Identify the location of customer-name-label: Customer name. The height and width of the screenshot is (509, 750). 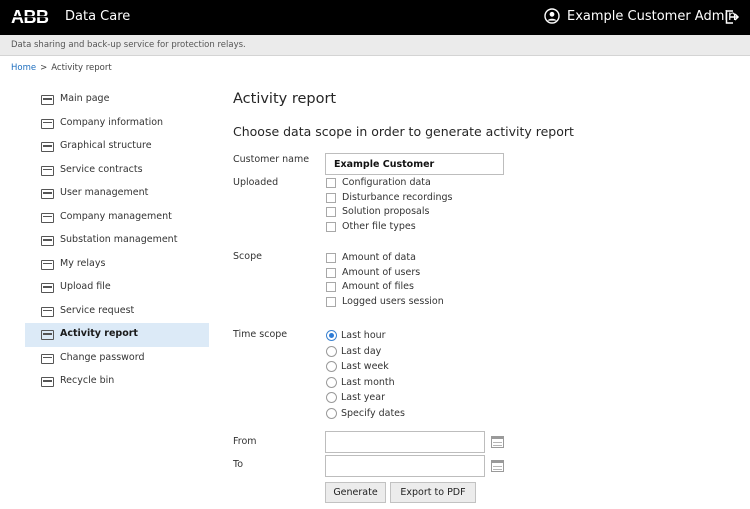
(271, 159).